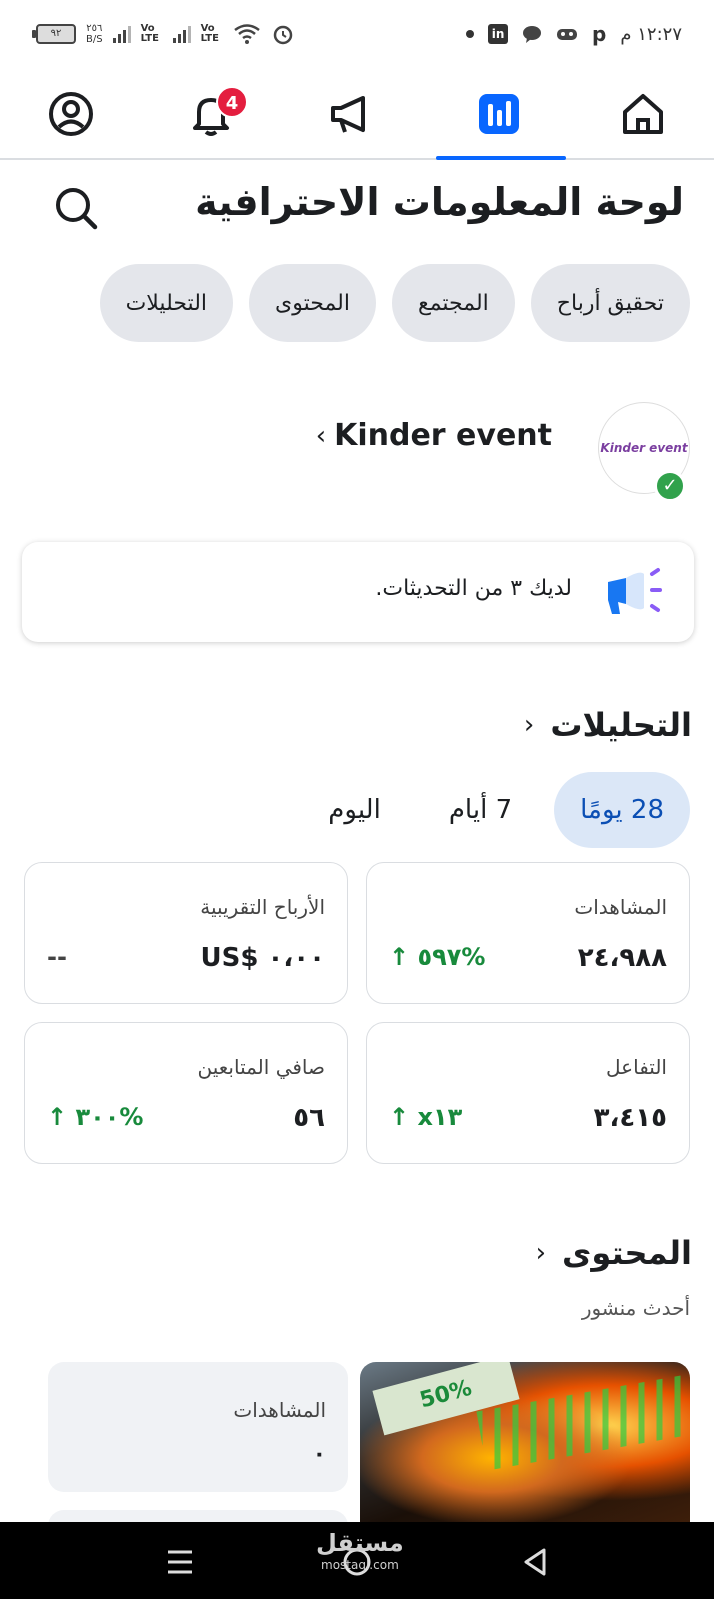  I want to click on chip-analytics: التحليلات, so click(166, 303).